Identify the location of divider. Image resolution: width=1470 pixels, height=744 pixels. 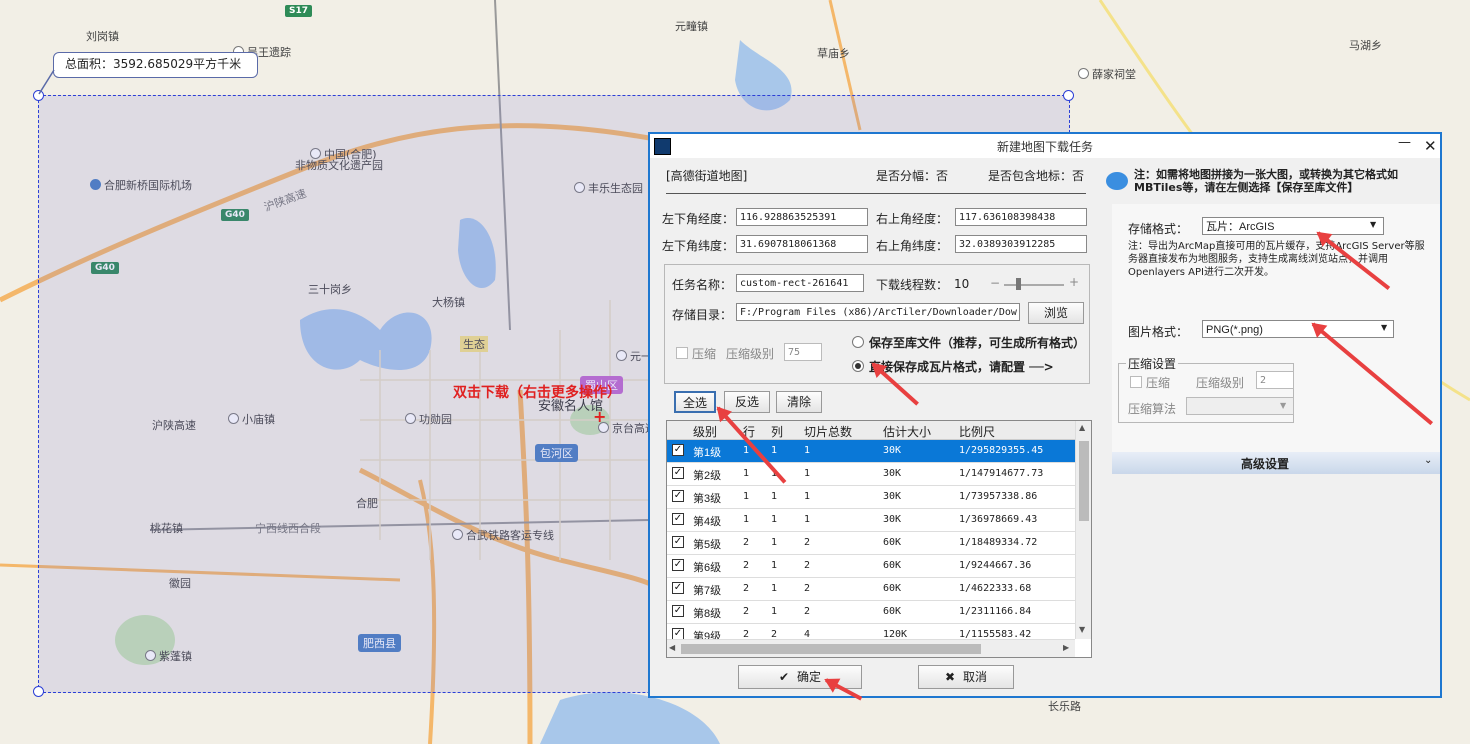
(876, 193).